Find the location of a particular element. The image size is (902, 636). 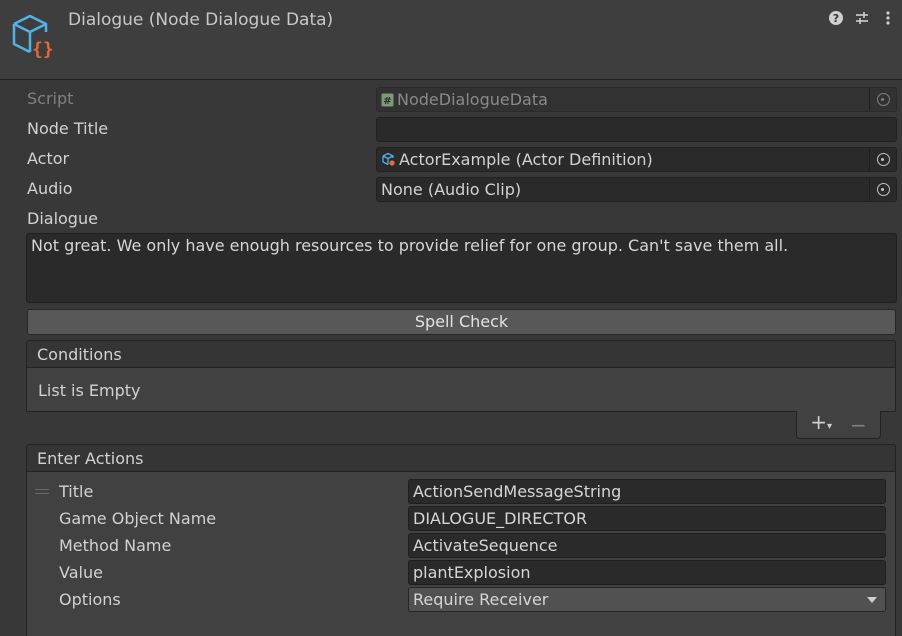

node-title-input is located at coordinates (636, 129).